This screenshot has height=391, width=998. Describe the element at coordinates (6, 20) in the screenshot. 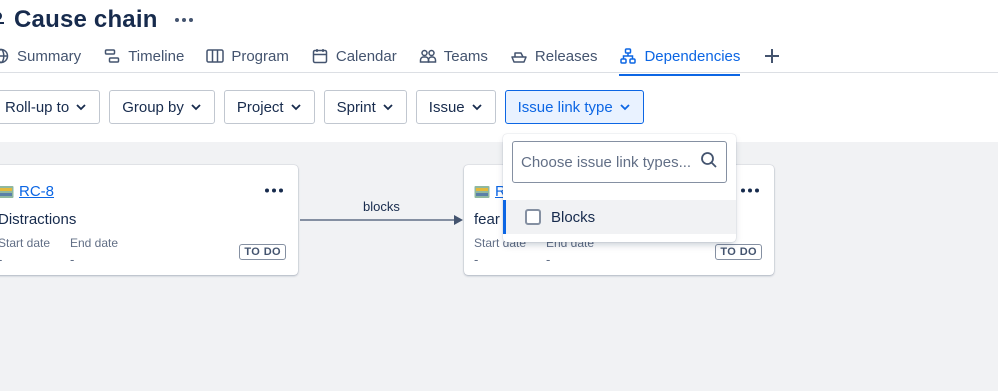

I see `project-icon` at that location.